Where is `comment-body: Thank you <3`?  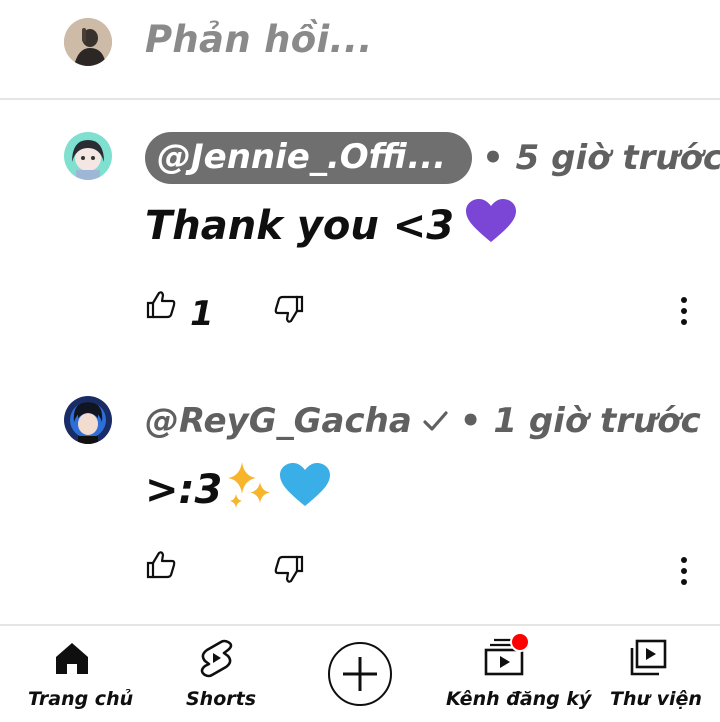
comment-body: Thank you <3 is located at coordinates (300, 226).